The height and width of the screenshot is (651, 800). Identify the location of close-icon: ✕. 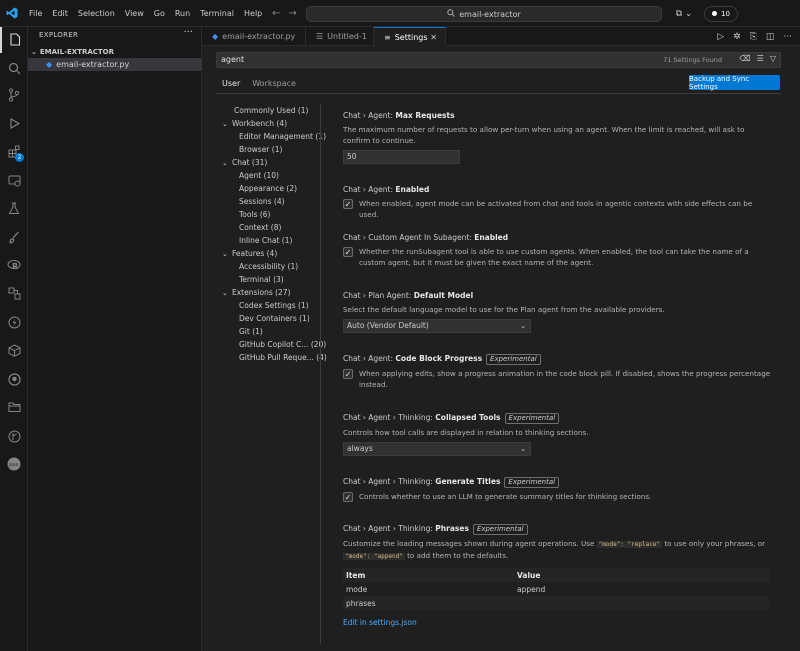
(433, 37).